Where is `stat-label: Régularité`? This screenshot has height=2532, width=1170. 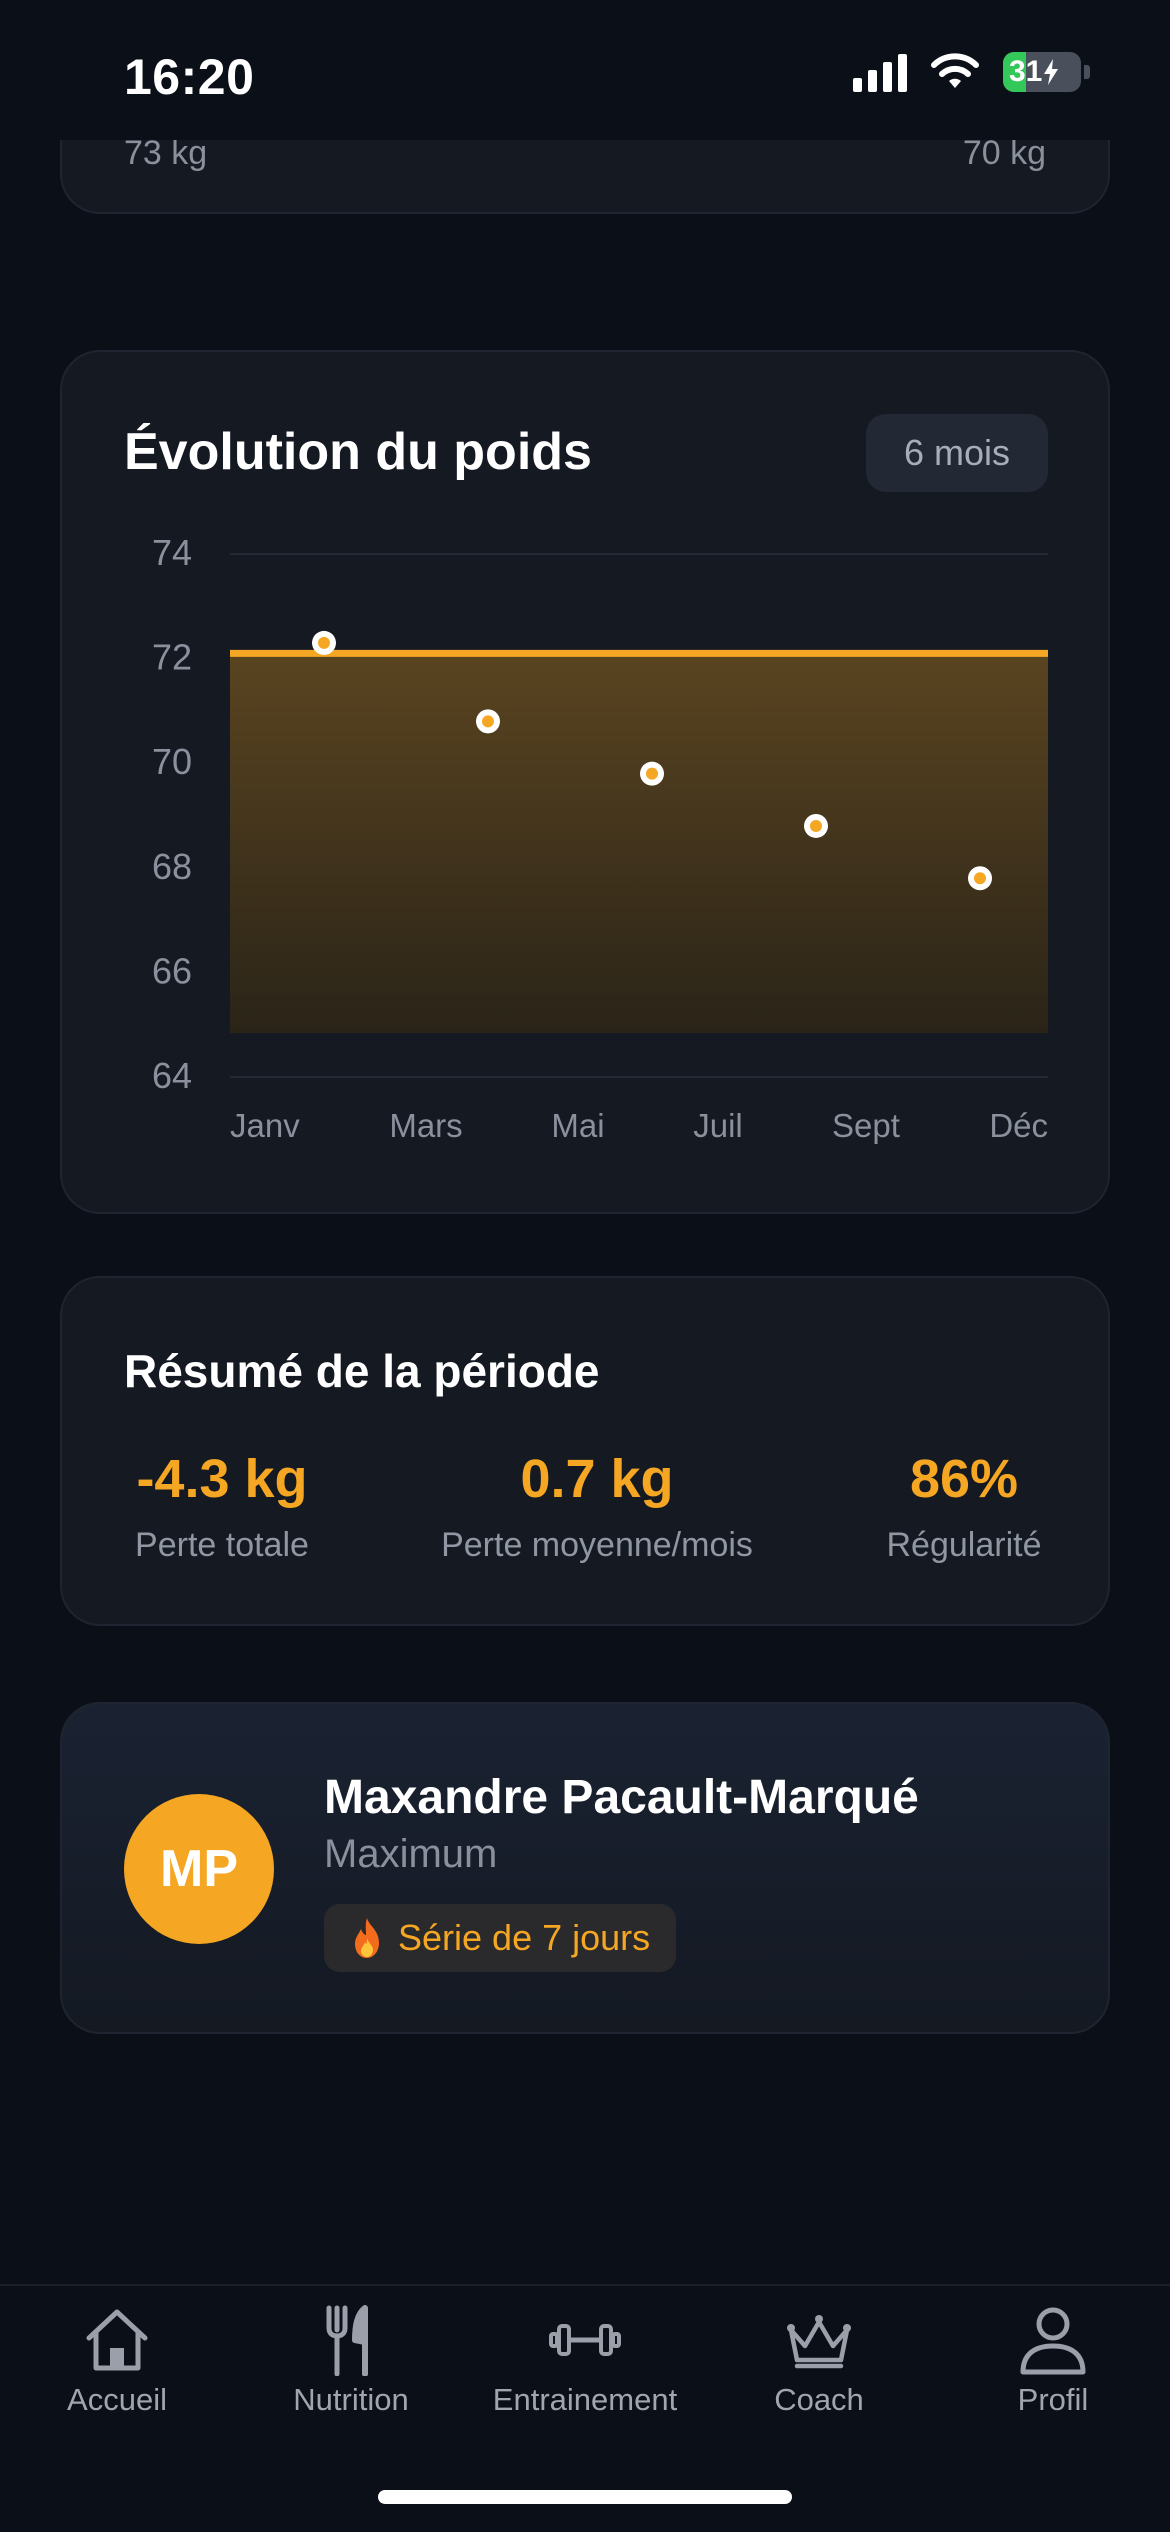
stat-label: Régularité is located at coordinates (964, 1545).